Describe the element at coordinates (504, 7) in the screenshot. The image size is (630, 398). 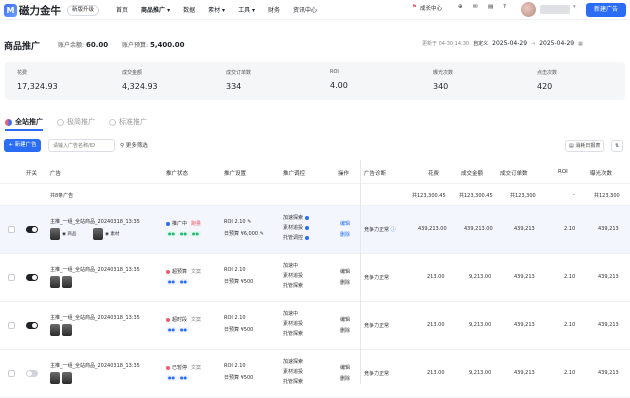
I see `help-icon: ?` at that location.